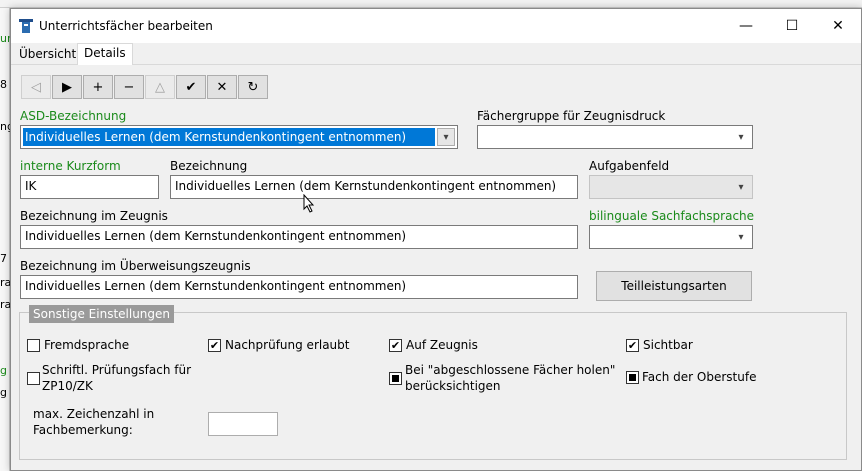  I want to click on triangle-left-icon: ◁, so click(36, 87).